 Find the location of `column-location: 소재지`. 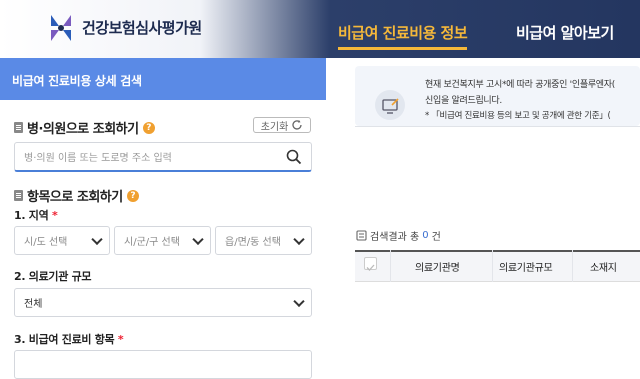

column-location: 소재지 is located at coordinates (603, 266).